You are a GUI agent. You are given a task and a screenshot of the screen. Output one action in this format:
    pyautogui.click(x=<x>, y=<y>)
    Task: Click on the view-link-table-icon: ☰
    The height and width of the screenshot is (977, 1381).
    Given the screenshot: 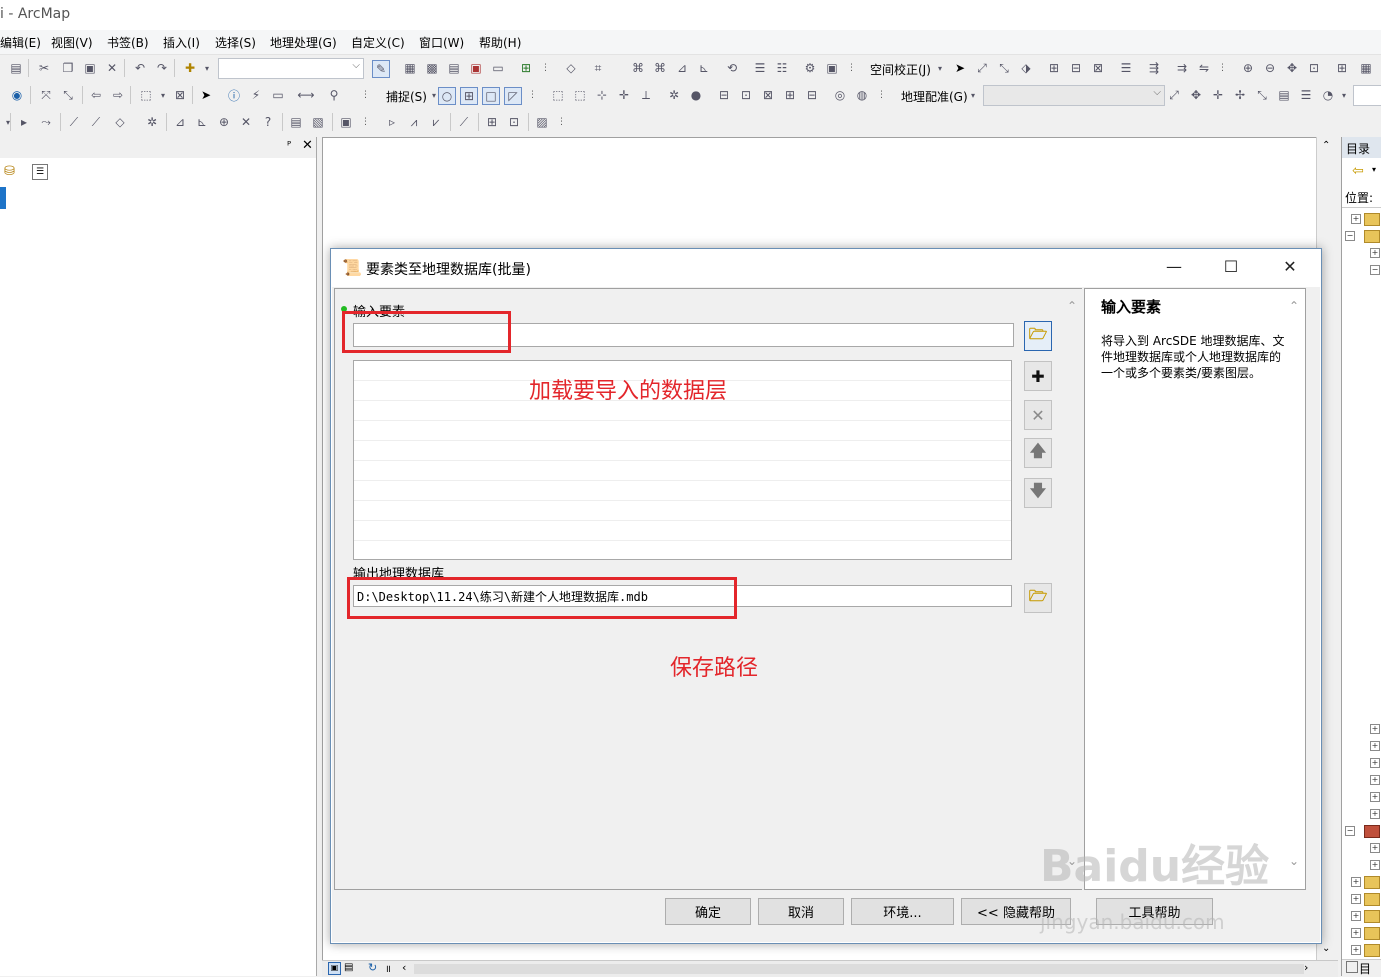 What is the action you would take?
    pyautogui.click(x=1306, y=95)
    